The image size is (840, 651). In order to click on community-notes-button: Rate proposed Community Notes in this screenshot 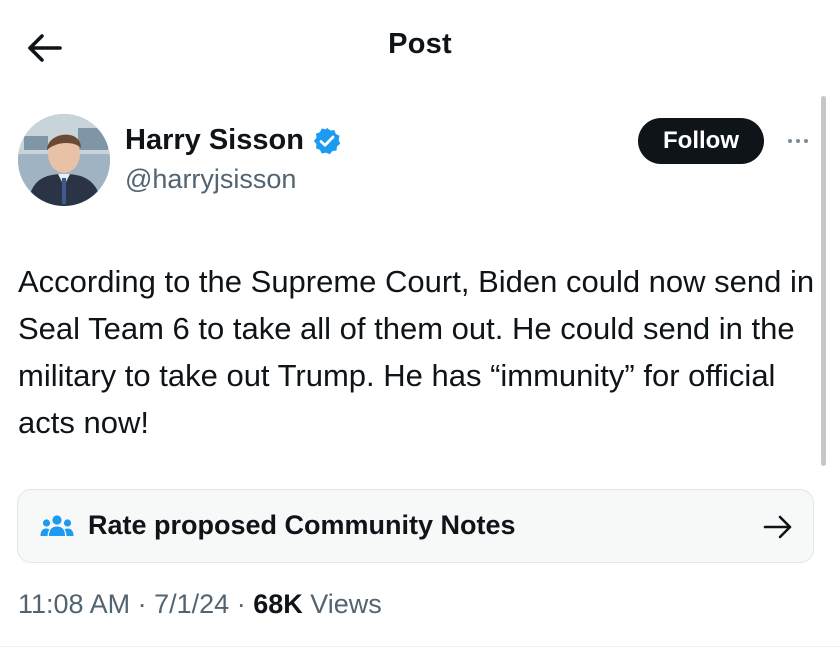, I will do `click(415, 526)`.